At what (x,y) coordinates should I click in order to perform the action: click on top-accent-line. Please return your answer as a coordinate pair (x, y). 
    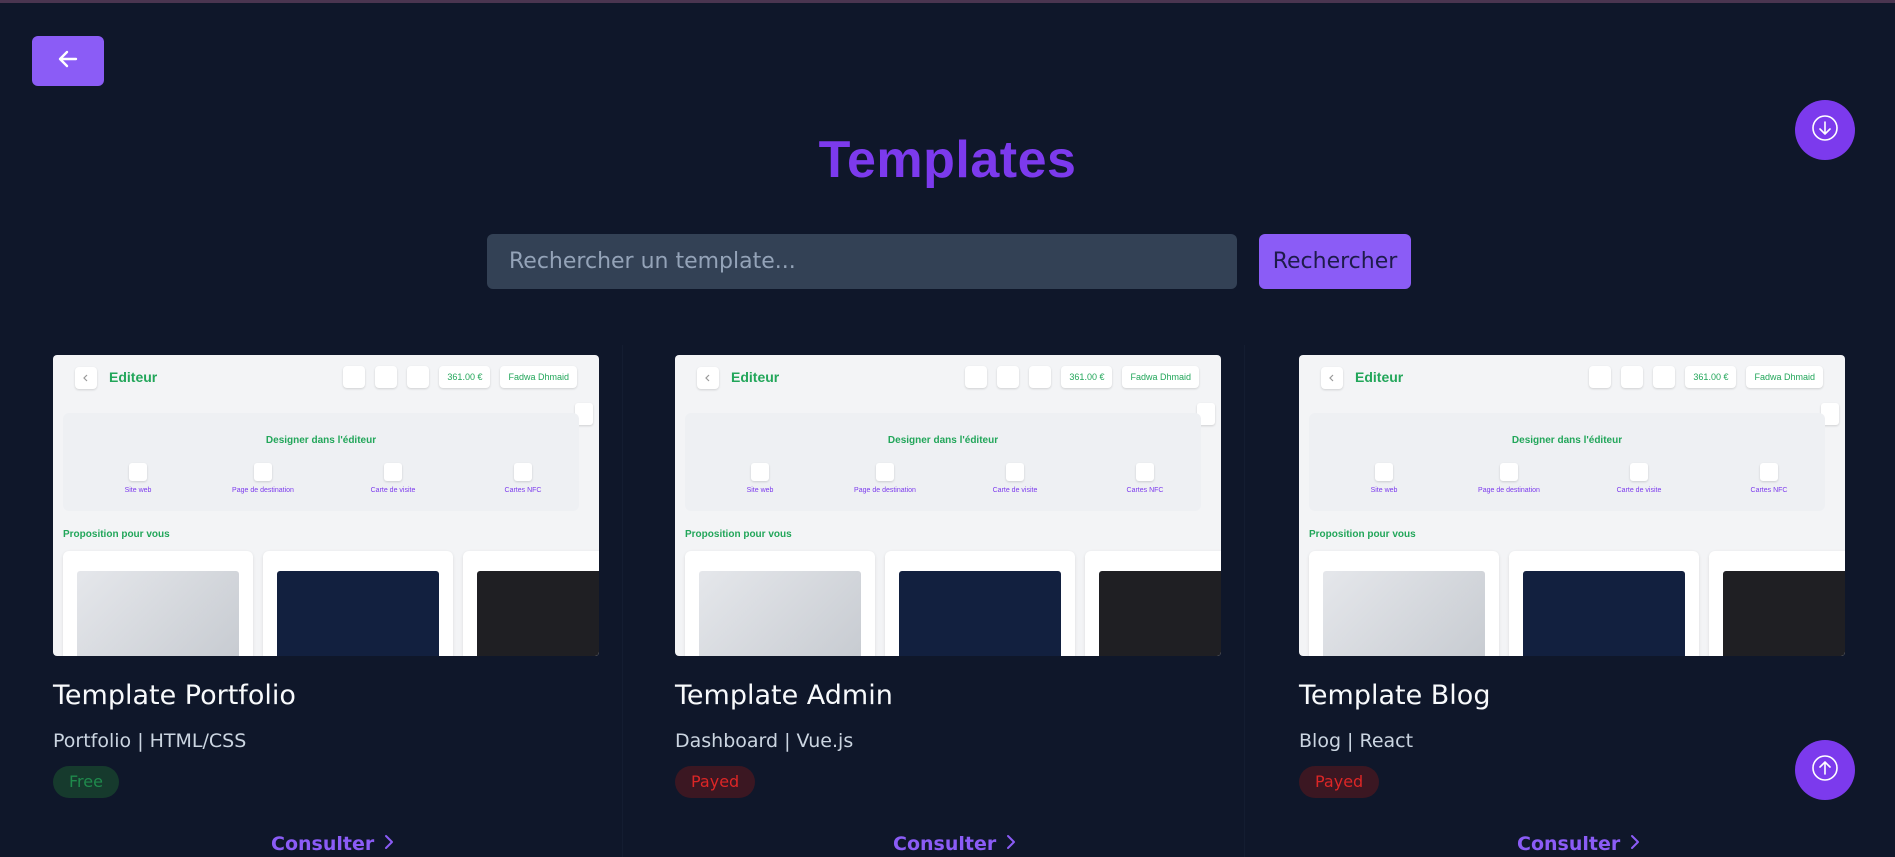
    Looking at the image, I should click on (947, 1).